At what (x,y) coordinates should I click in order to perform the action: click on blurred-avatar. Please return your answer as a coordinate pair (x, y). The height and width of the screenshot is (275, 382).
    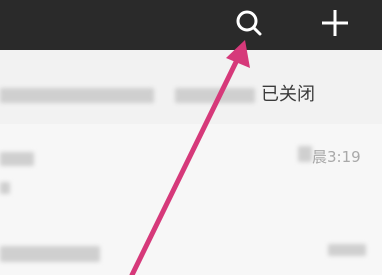
    Looking at the image, I should click on (17, 159).